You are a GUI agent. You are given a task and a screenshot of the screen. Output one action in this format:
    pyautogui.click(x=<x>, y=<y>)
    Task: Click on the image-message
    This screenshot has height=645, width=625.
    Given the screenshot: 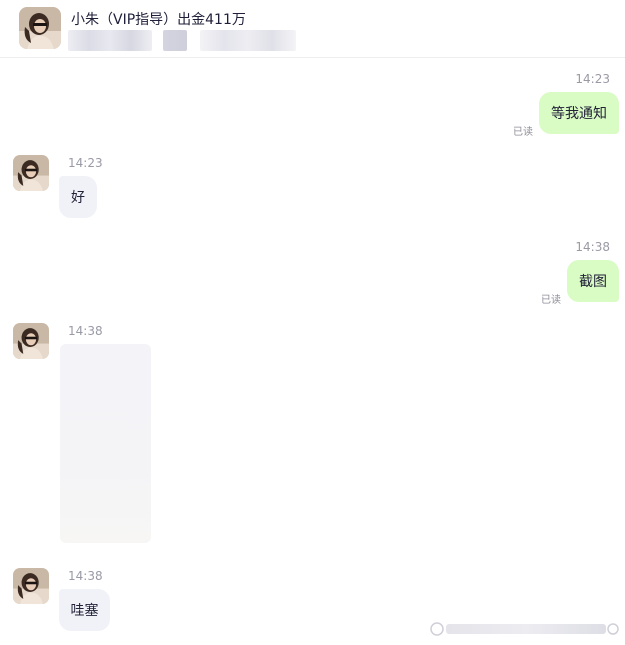 What is the action you would take?
    pyautogui.click(x=105, y=443)
    